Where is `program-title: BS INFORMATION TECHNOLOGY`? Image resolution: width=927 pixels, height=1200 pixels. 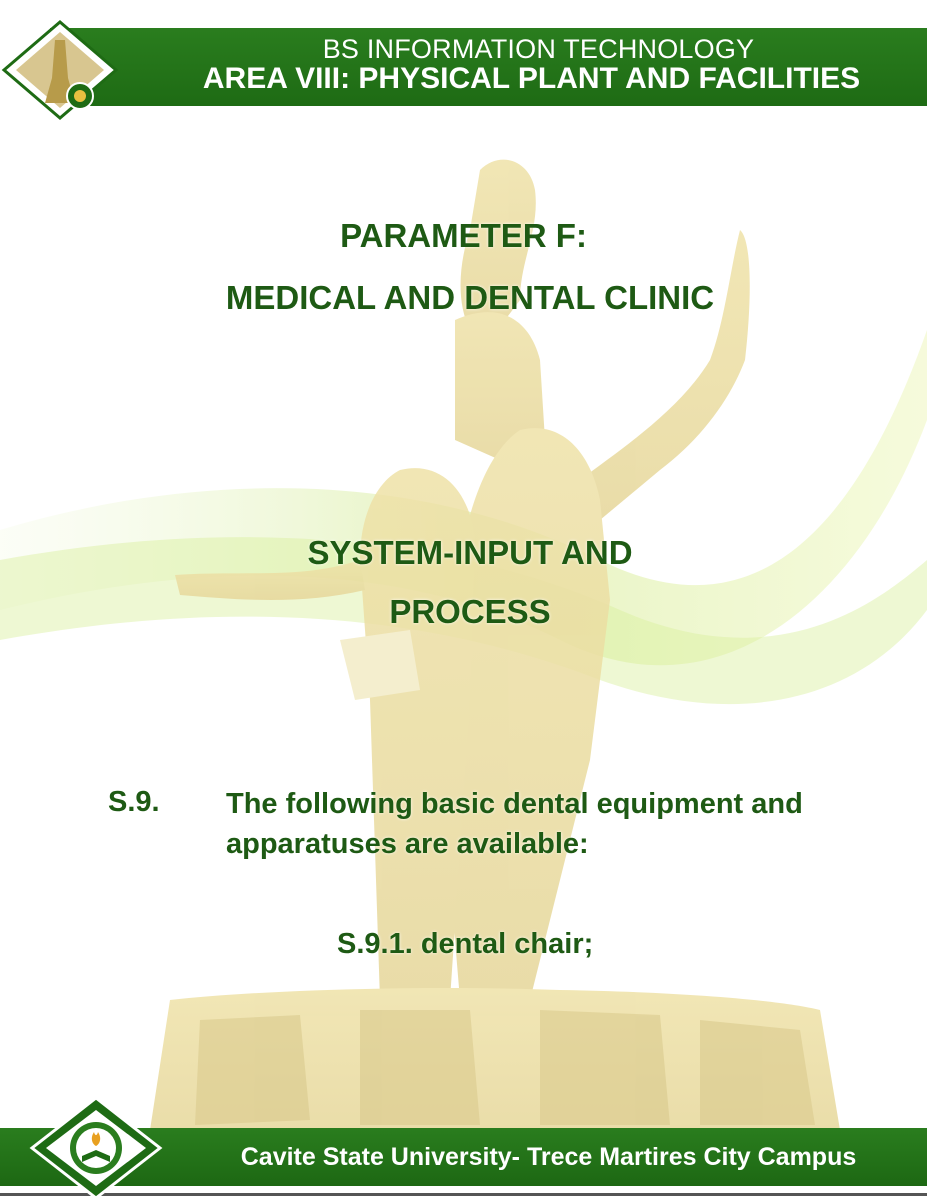 program-title: BS INFORMATION TECHNOLOGY is located at coordinates (538, 49).